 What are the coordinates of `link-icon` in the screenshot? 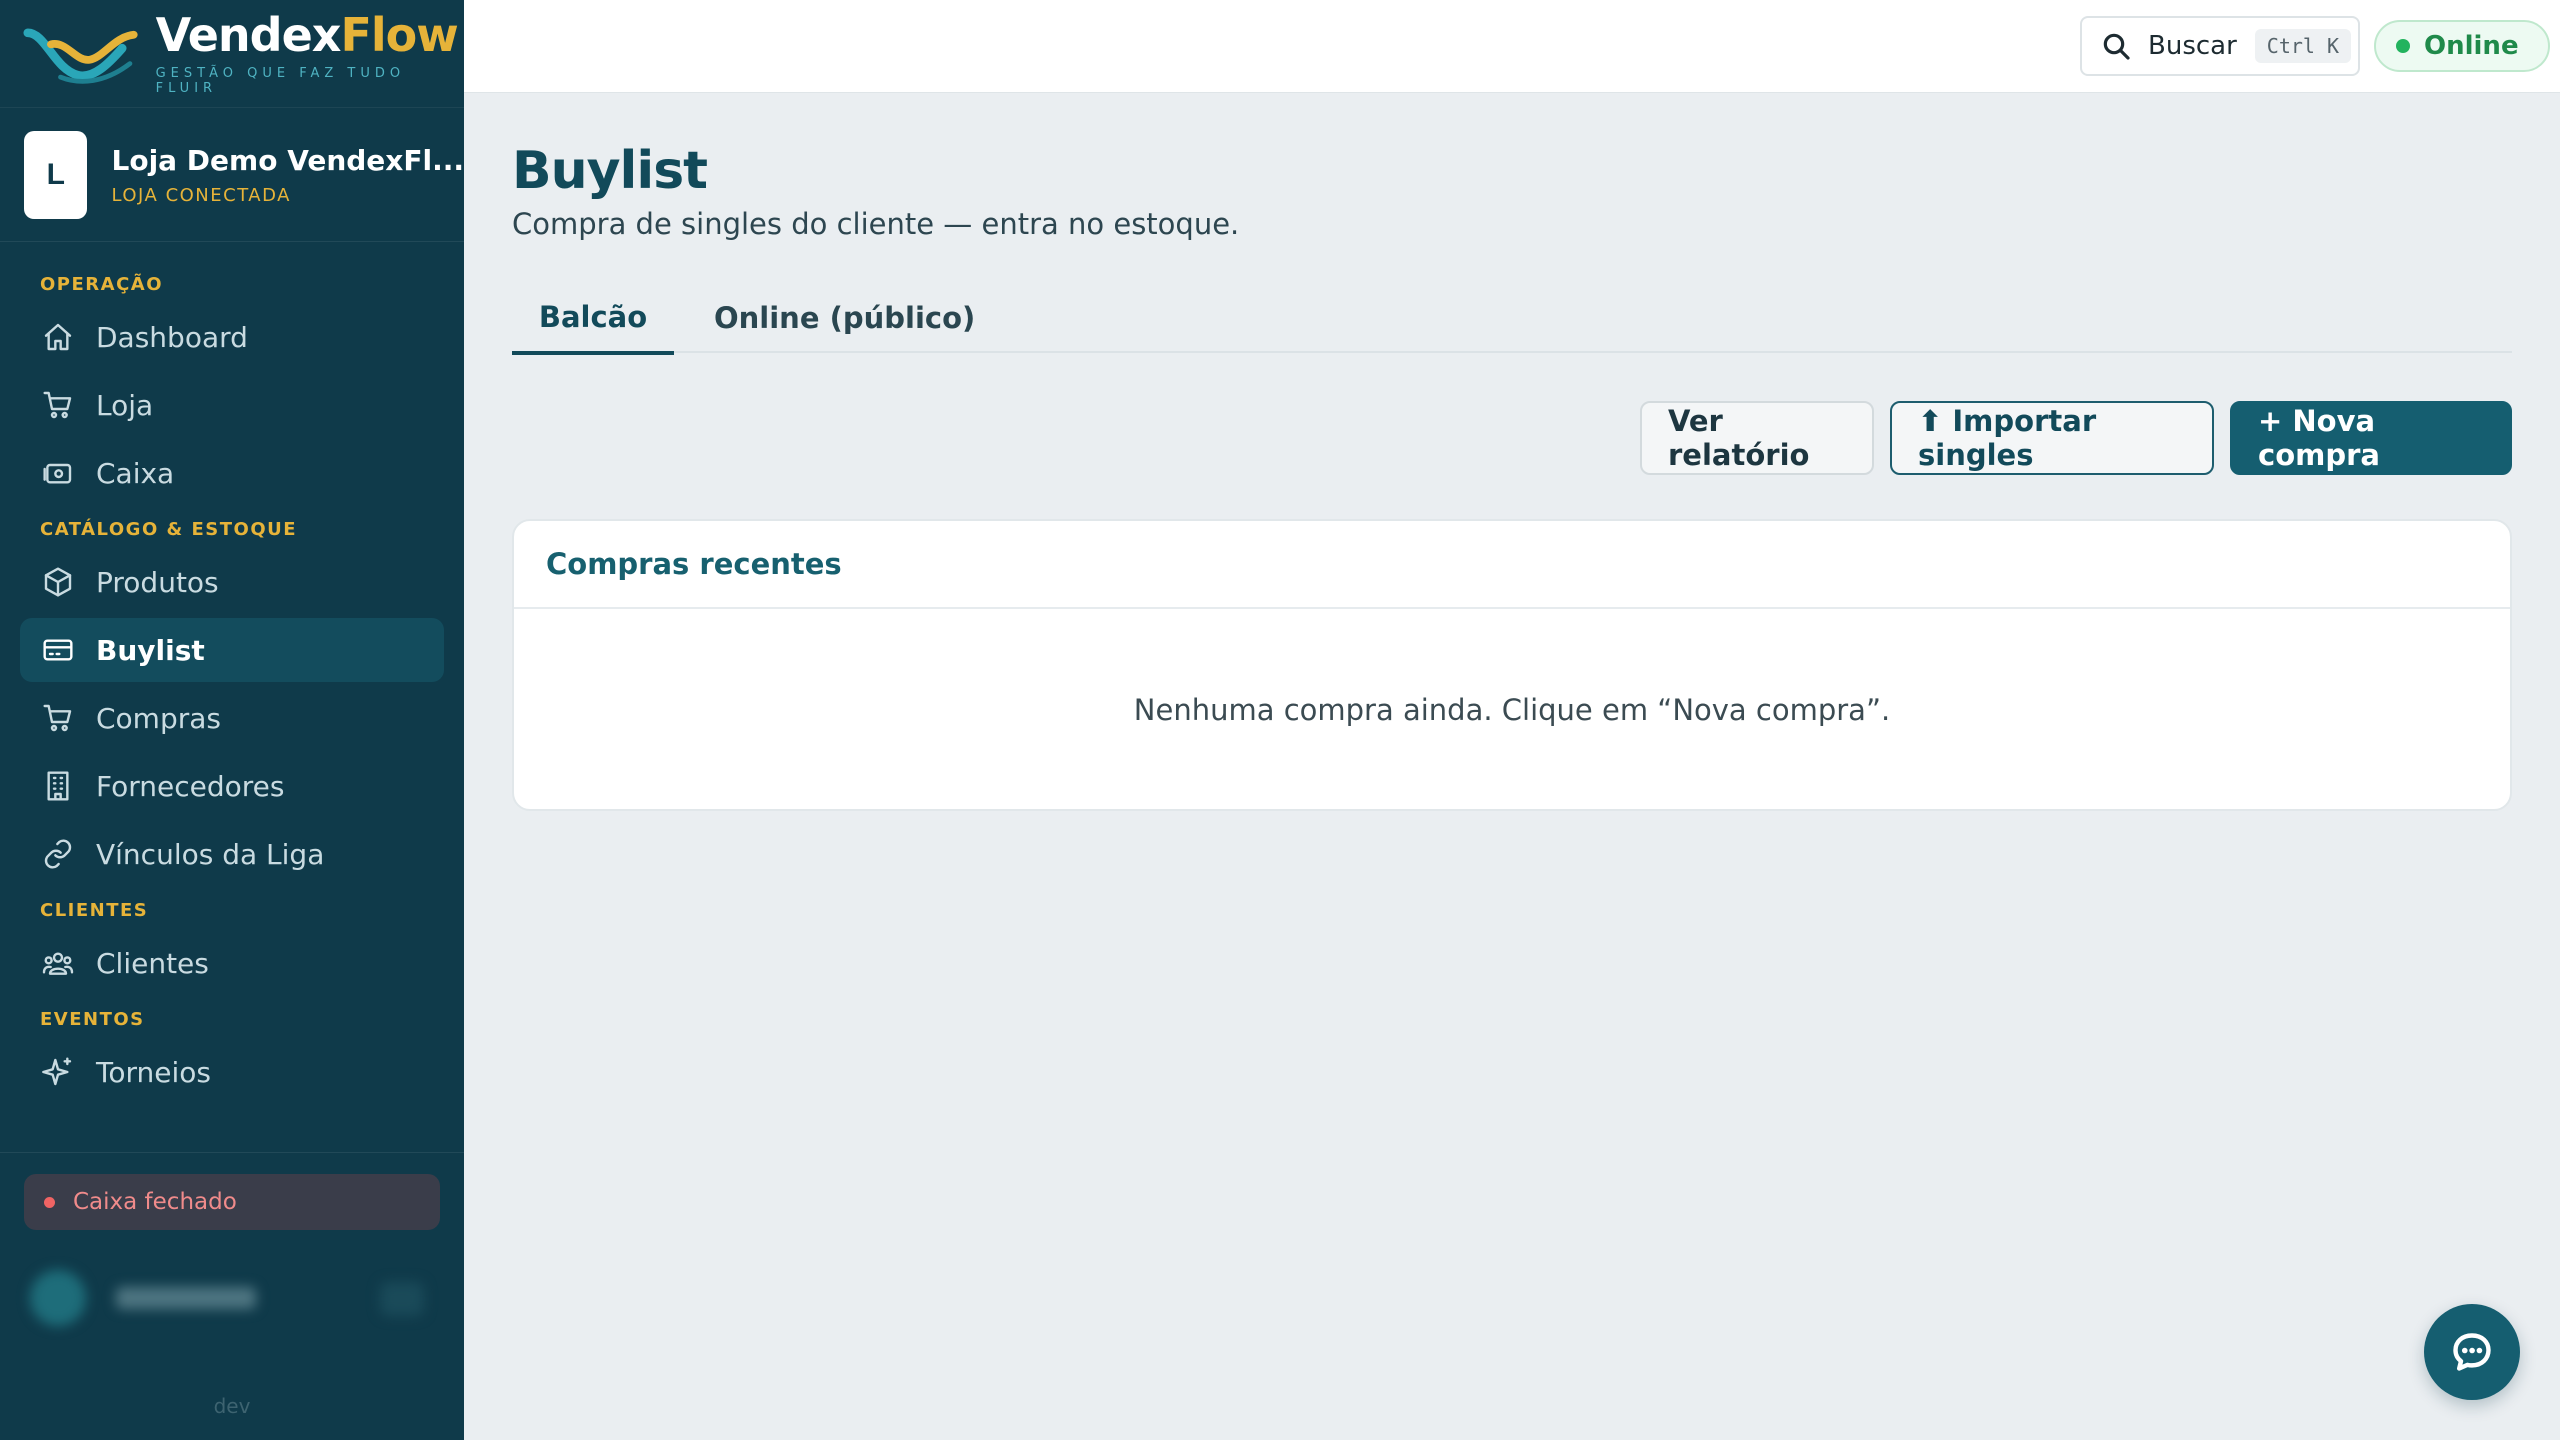 It's located at (58, 854).